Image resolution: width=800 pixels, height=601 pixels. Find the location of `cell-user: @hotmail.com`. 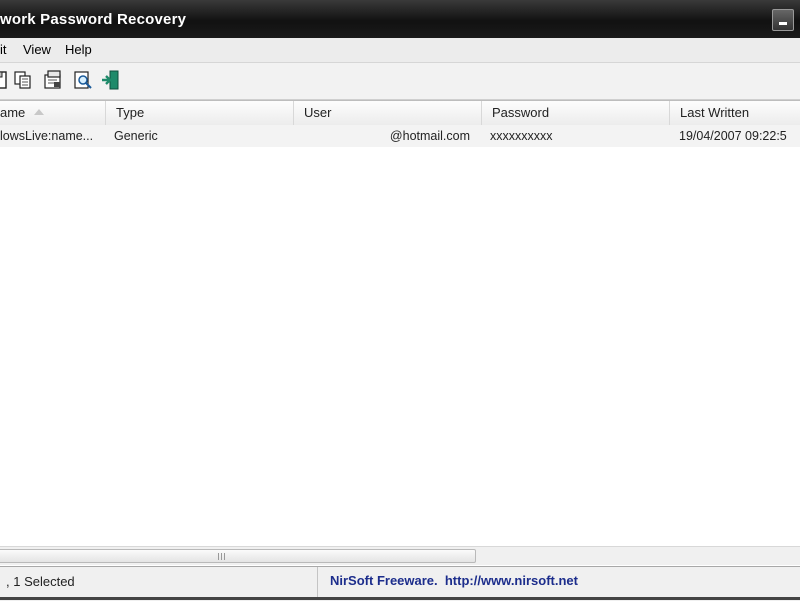

cell-user: @hotmail.com is located at coordinates (429, 136).